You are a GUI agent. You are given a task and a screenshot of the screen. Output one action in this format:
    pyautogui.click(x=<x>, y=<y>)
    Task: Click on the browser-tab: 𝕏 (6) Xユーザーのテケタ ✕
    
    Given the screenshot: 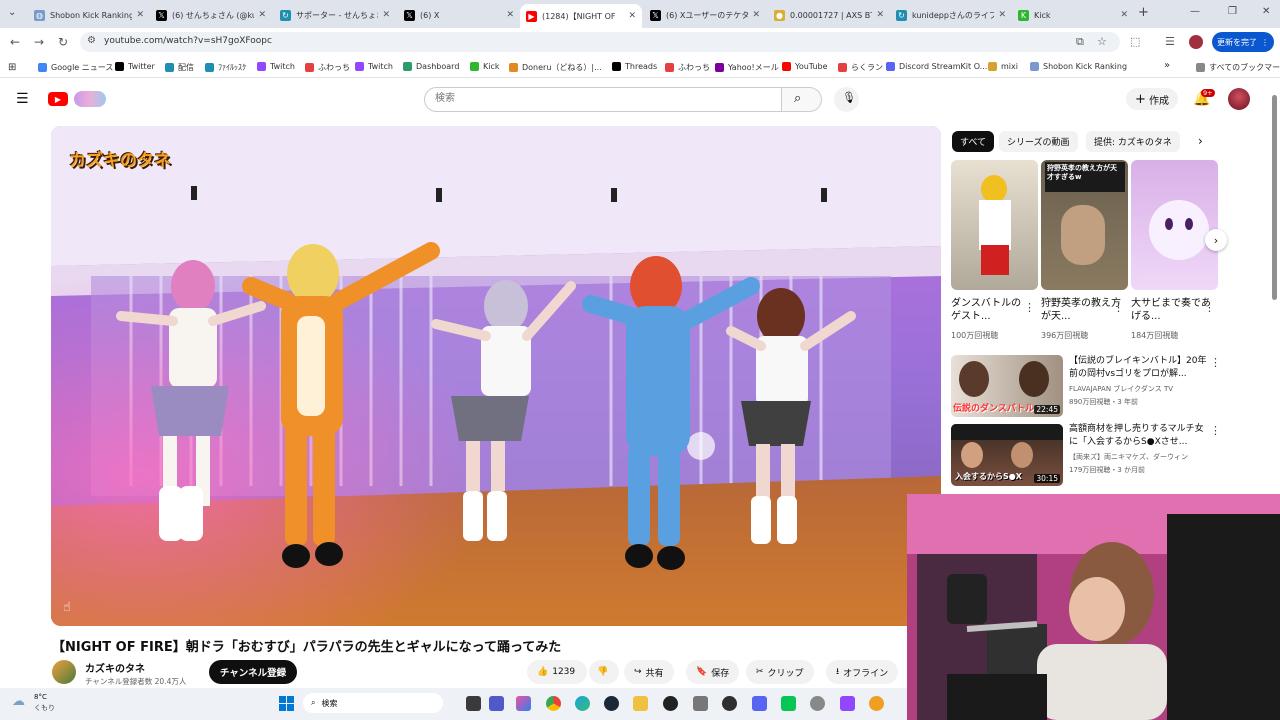 What is the action you would take?
    pyautogui.click(x=705, y=15)
    